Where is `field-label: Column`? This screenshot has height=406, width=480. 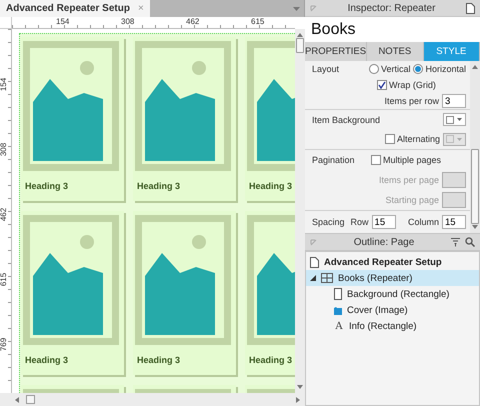
field-label: Column is located at coordinates (423, 222).